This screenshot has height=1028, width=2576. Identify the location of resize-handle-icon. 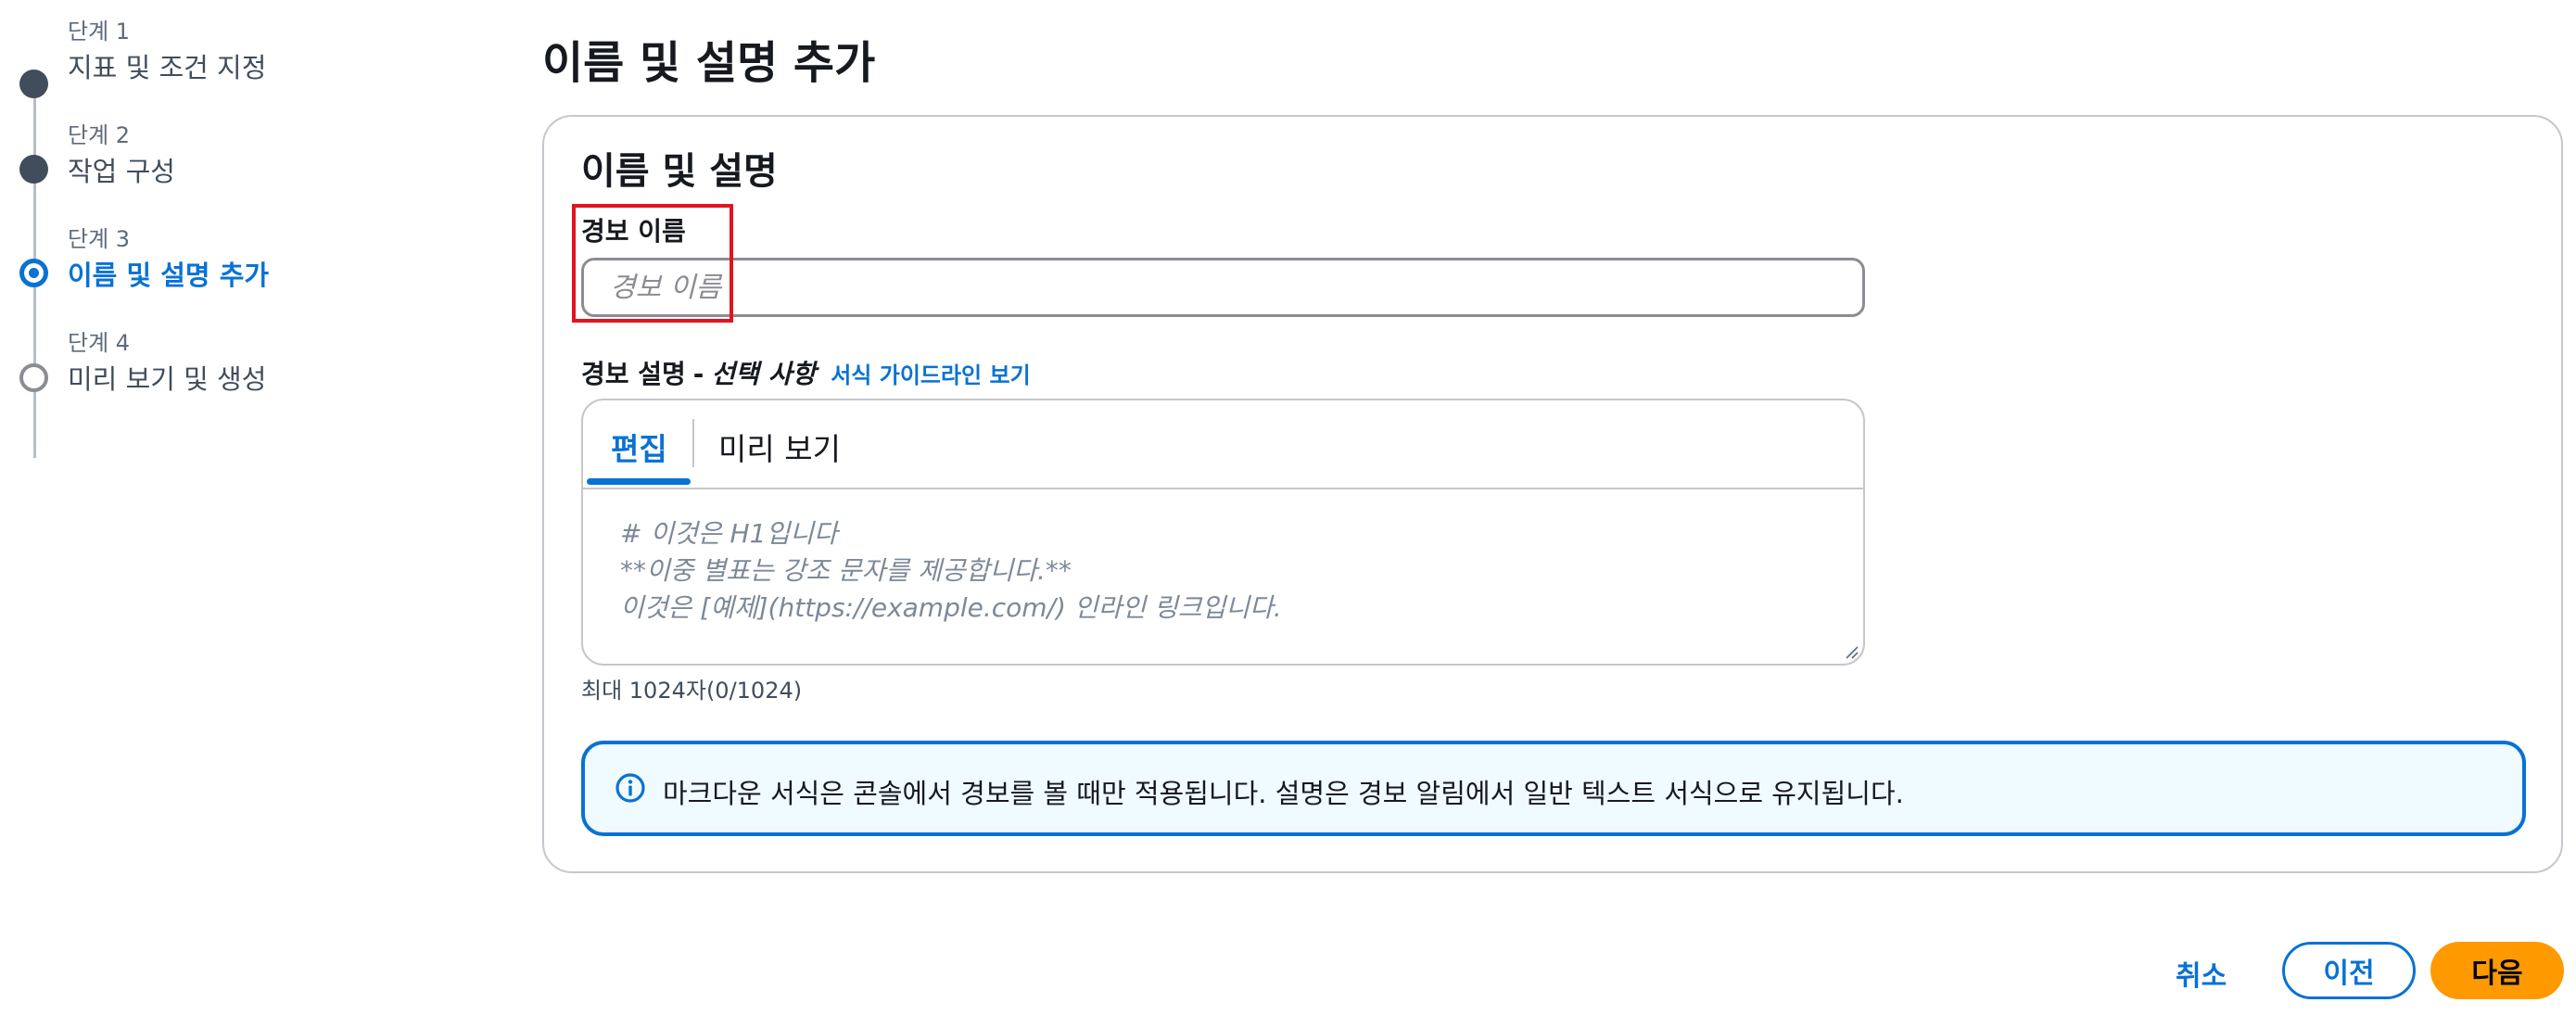
(1851, 651).